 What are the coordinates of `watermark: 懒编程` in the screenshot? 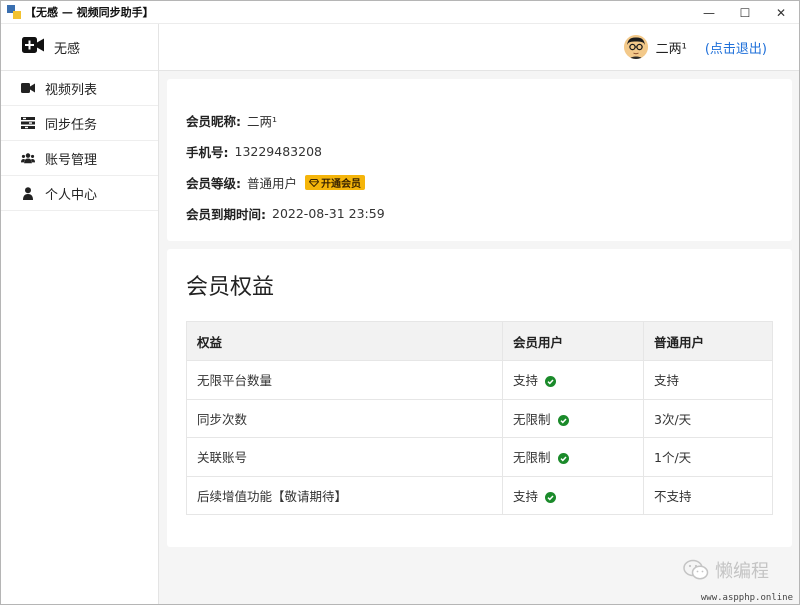 It's located at (726, 570).